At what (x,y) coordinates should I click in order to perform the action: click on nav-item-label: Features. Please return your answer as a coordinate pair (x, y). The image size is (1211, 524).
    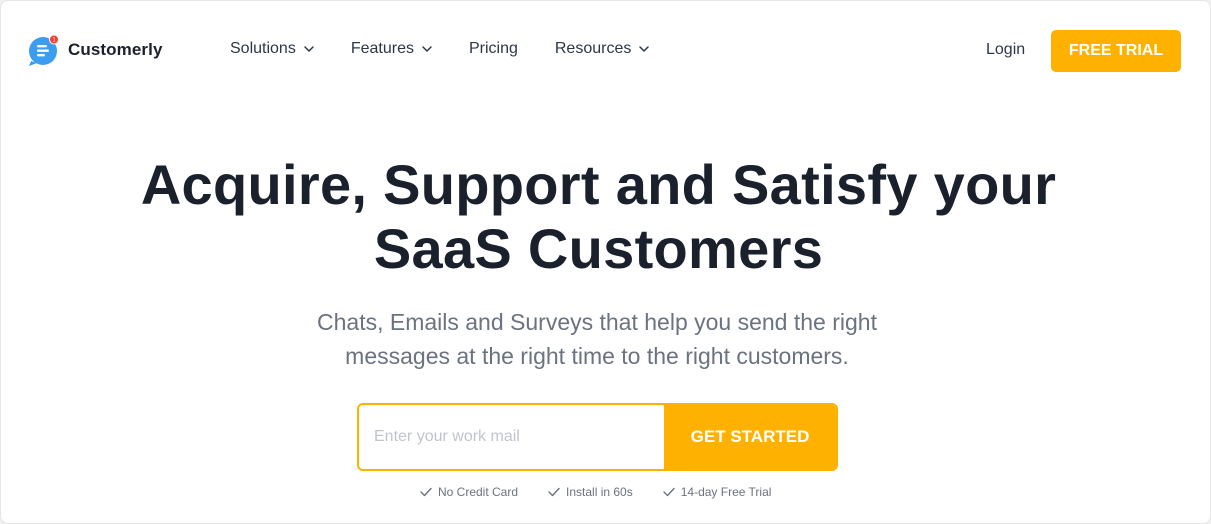
    Looking at the image, I should click on (382, 48).